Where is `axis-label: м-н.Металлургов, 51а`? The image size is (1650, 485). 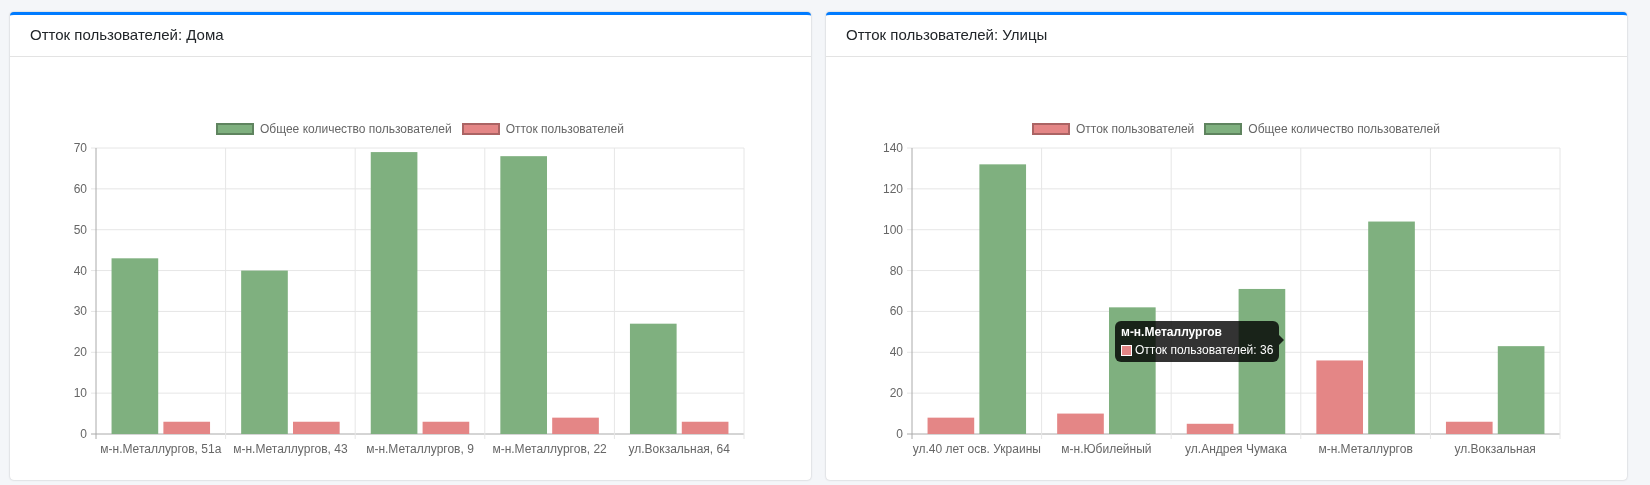 axis-label: м-н.Металлургов, 51а is located at coordinates (161, 449).